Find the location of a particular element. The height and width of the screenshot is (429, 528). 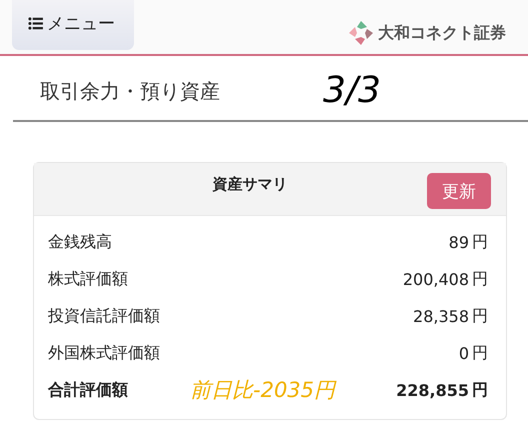

row-label: 合計評価額 is located at coordinates (88, 390).